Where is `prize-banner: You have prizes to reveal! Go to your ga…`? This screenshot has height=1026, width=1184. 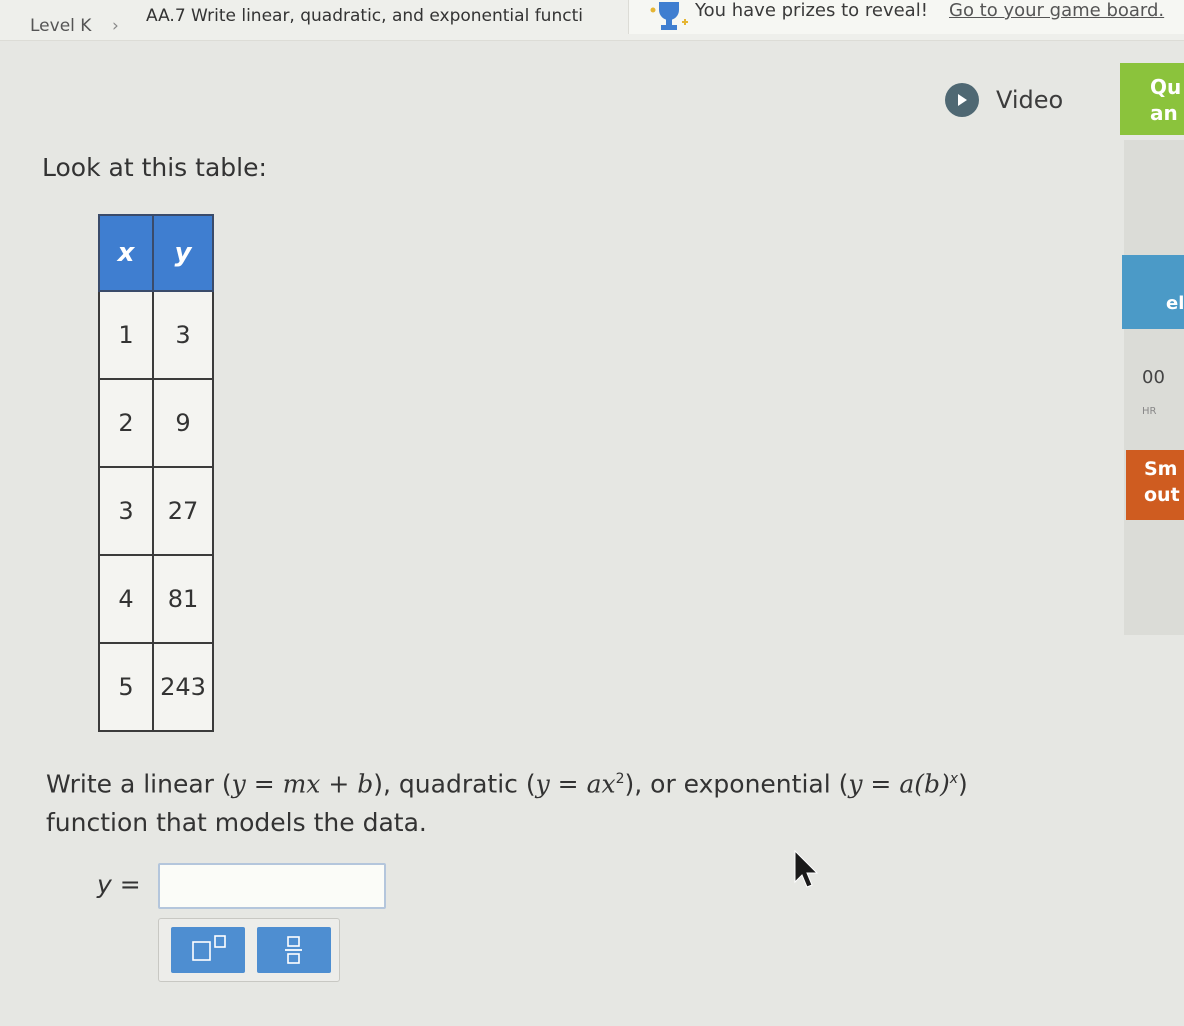
prize-banner: You have prizes to reveal! Go to your ga… is located at coordinates (906, 17).